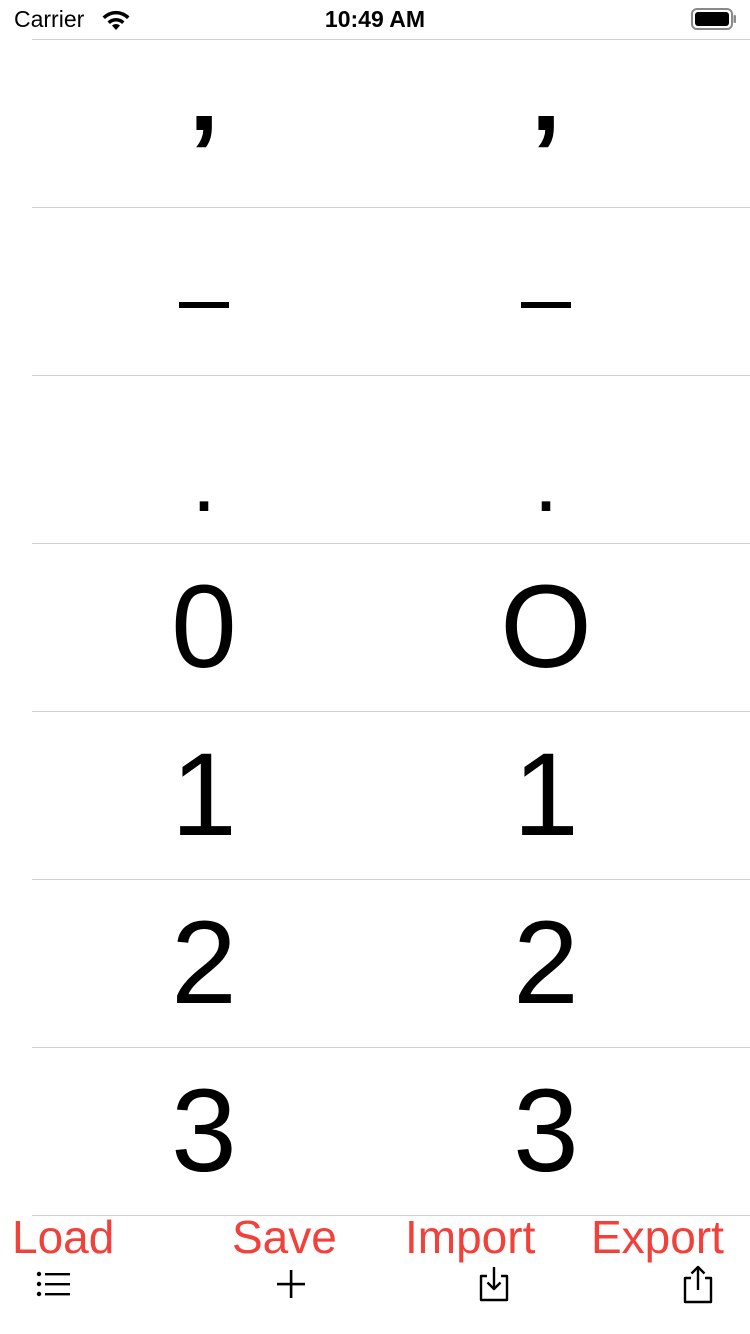 Image resolution: width=750 pixels, height=1334 pixels. Describe the element at coordinates (546, 795) in the screenshot. I see `cell-right: 1` at that location.